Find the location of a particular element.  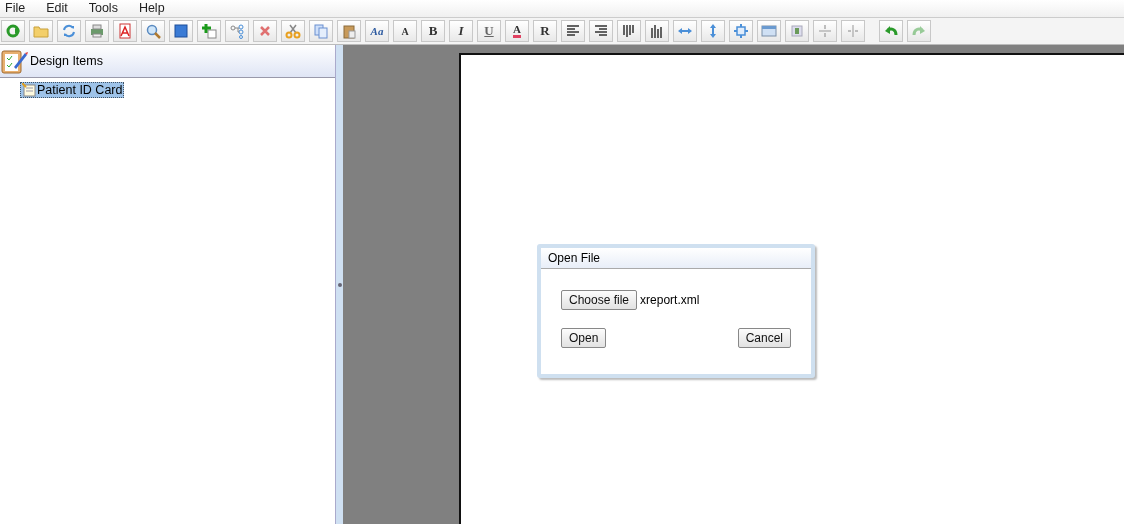

align-right-icon is located at coordinates (601, 31).